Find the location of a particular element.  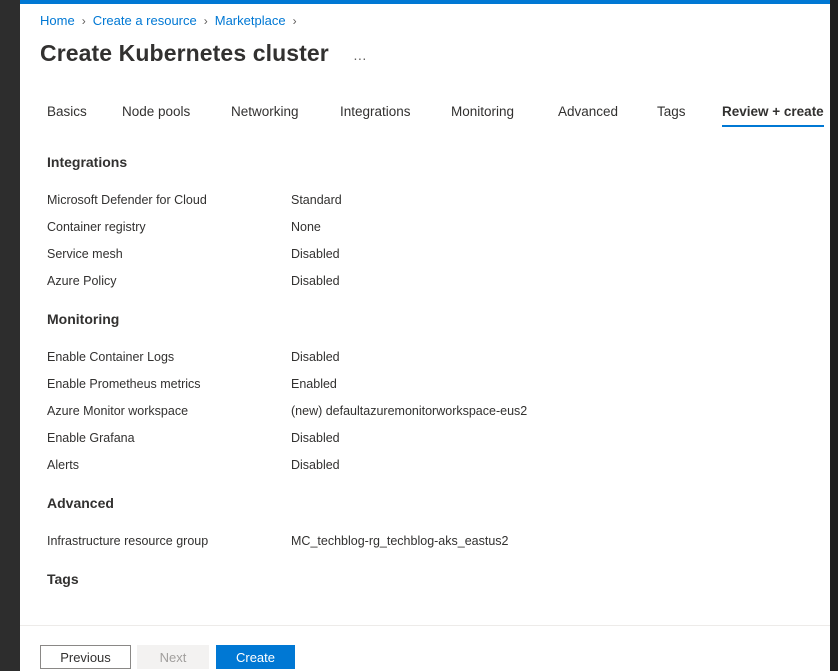

tab-integrations: Integrations is located at coordinates (375, 115).